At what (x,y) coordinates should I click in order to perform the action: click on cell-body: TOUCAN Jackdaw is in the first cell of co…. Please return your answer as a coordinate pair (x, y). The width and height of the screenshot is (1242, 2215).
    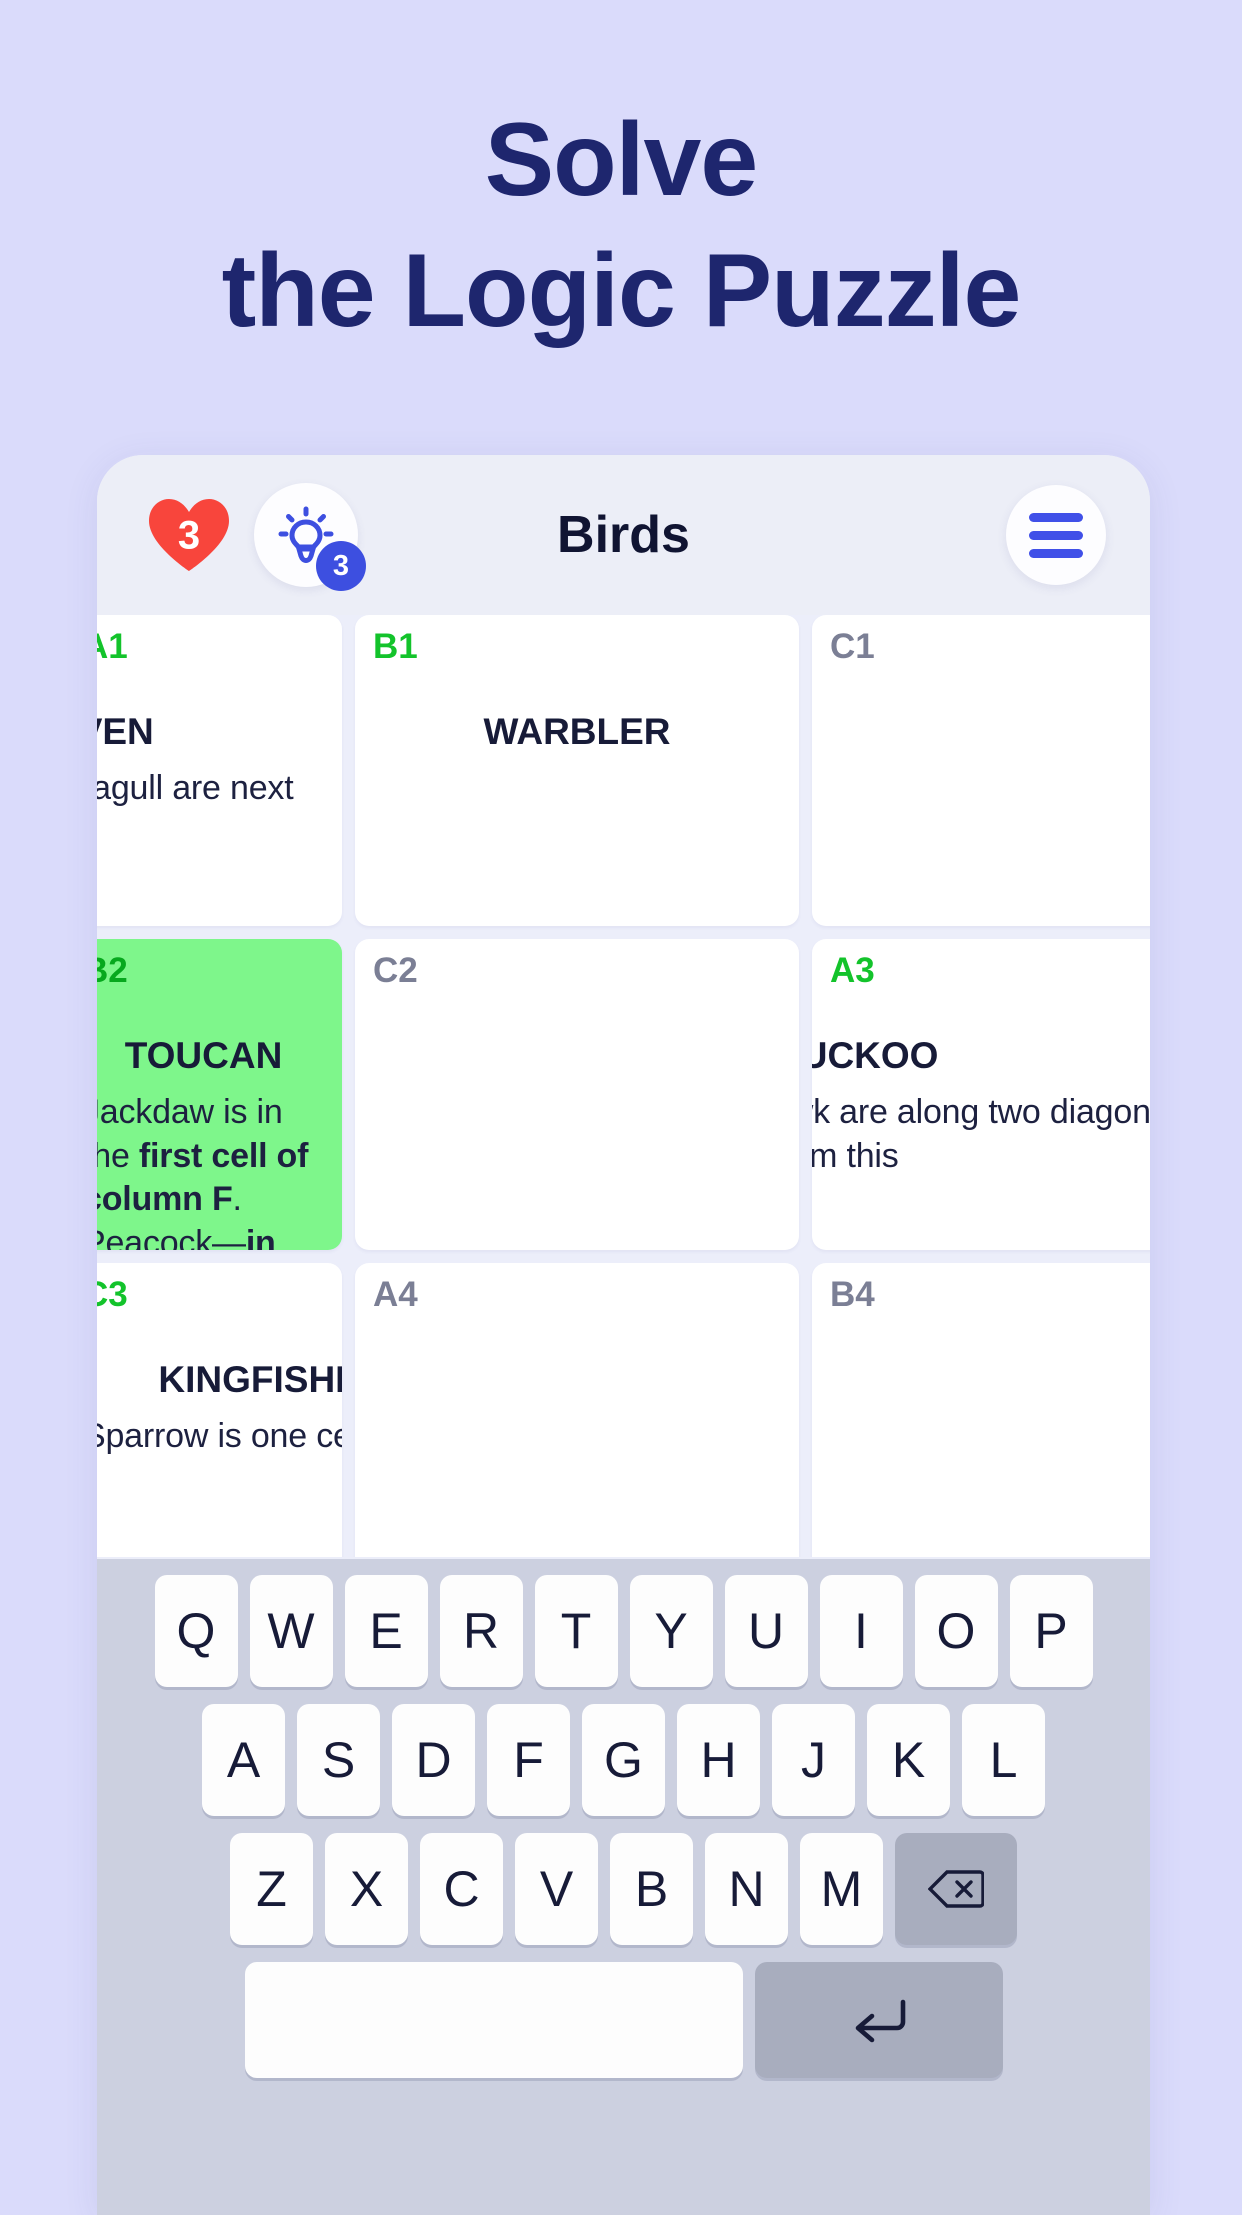
    Looking at the image, I should click on (210, 1142).